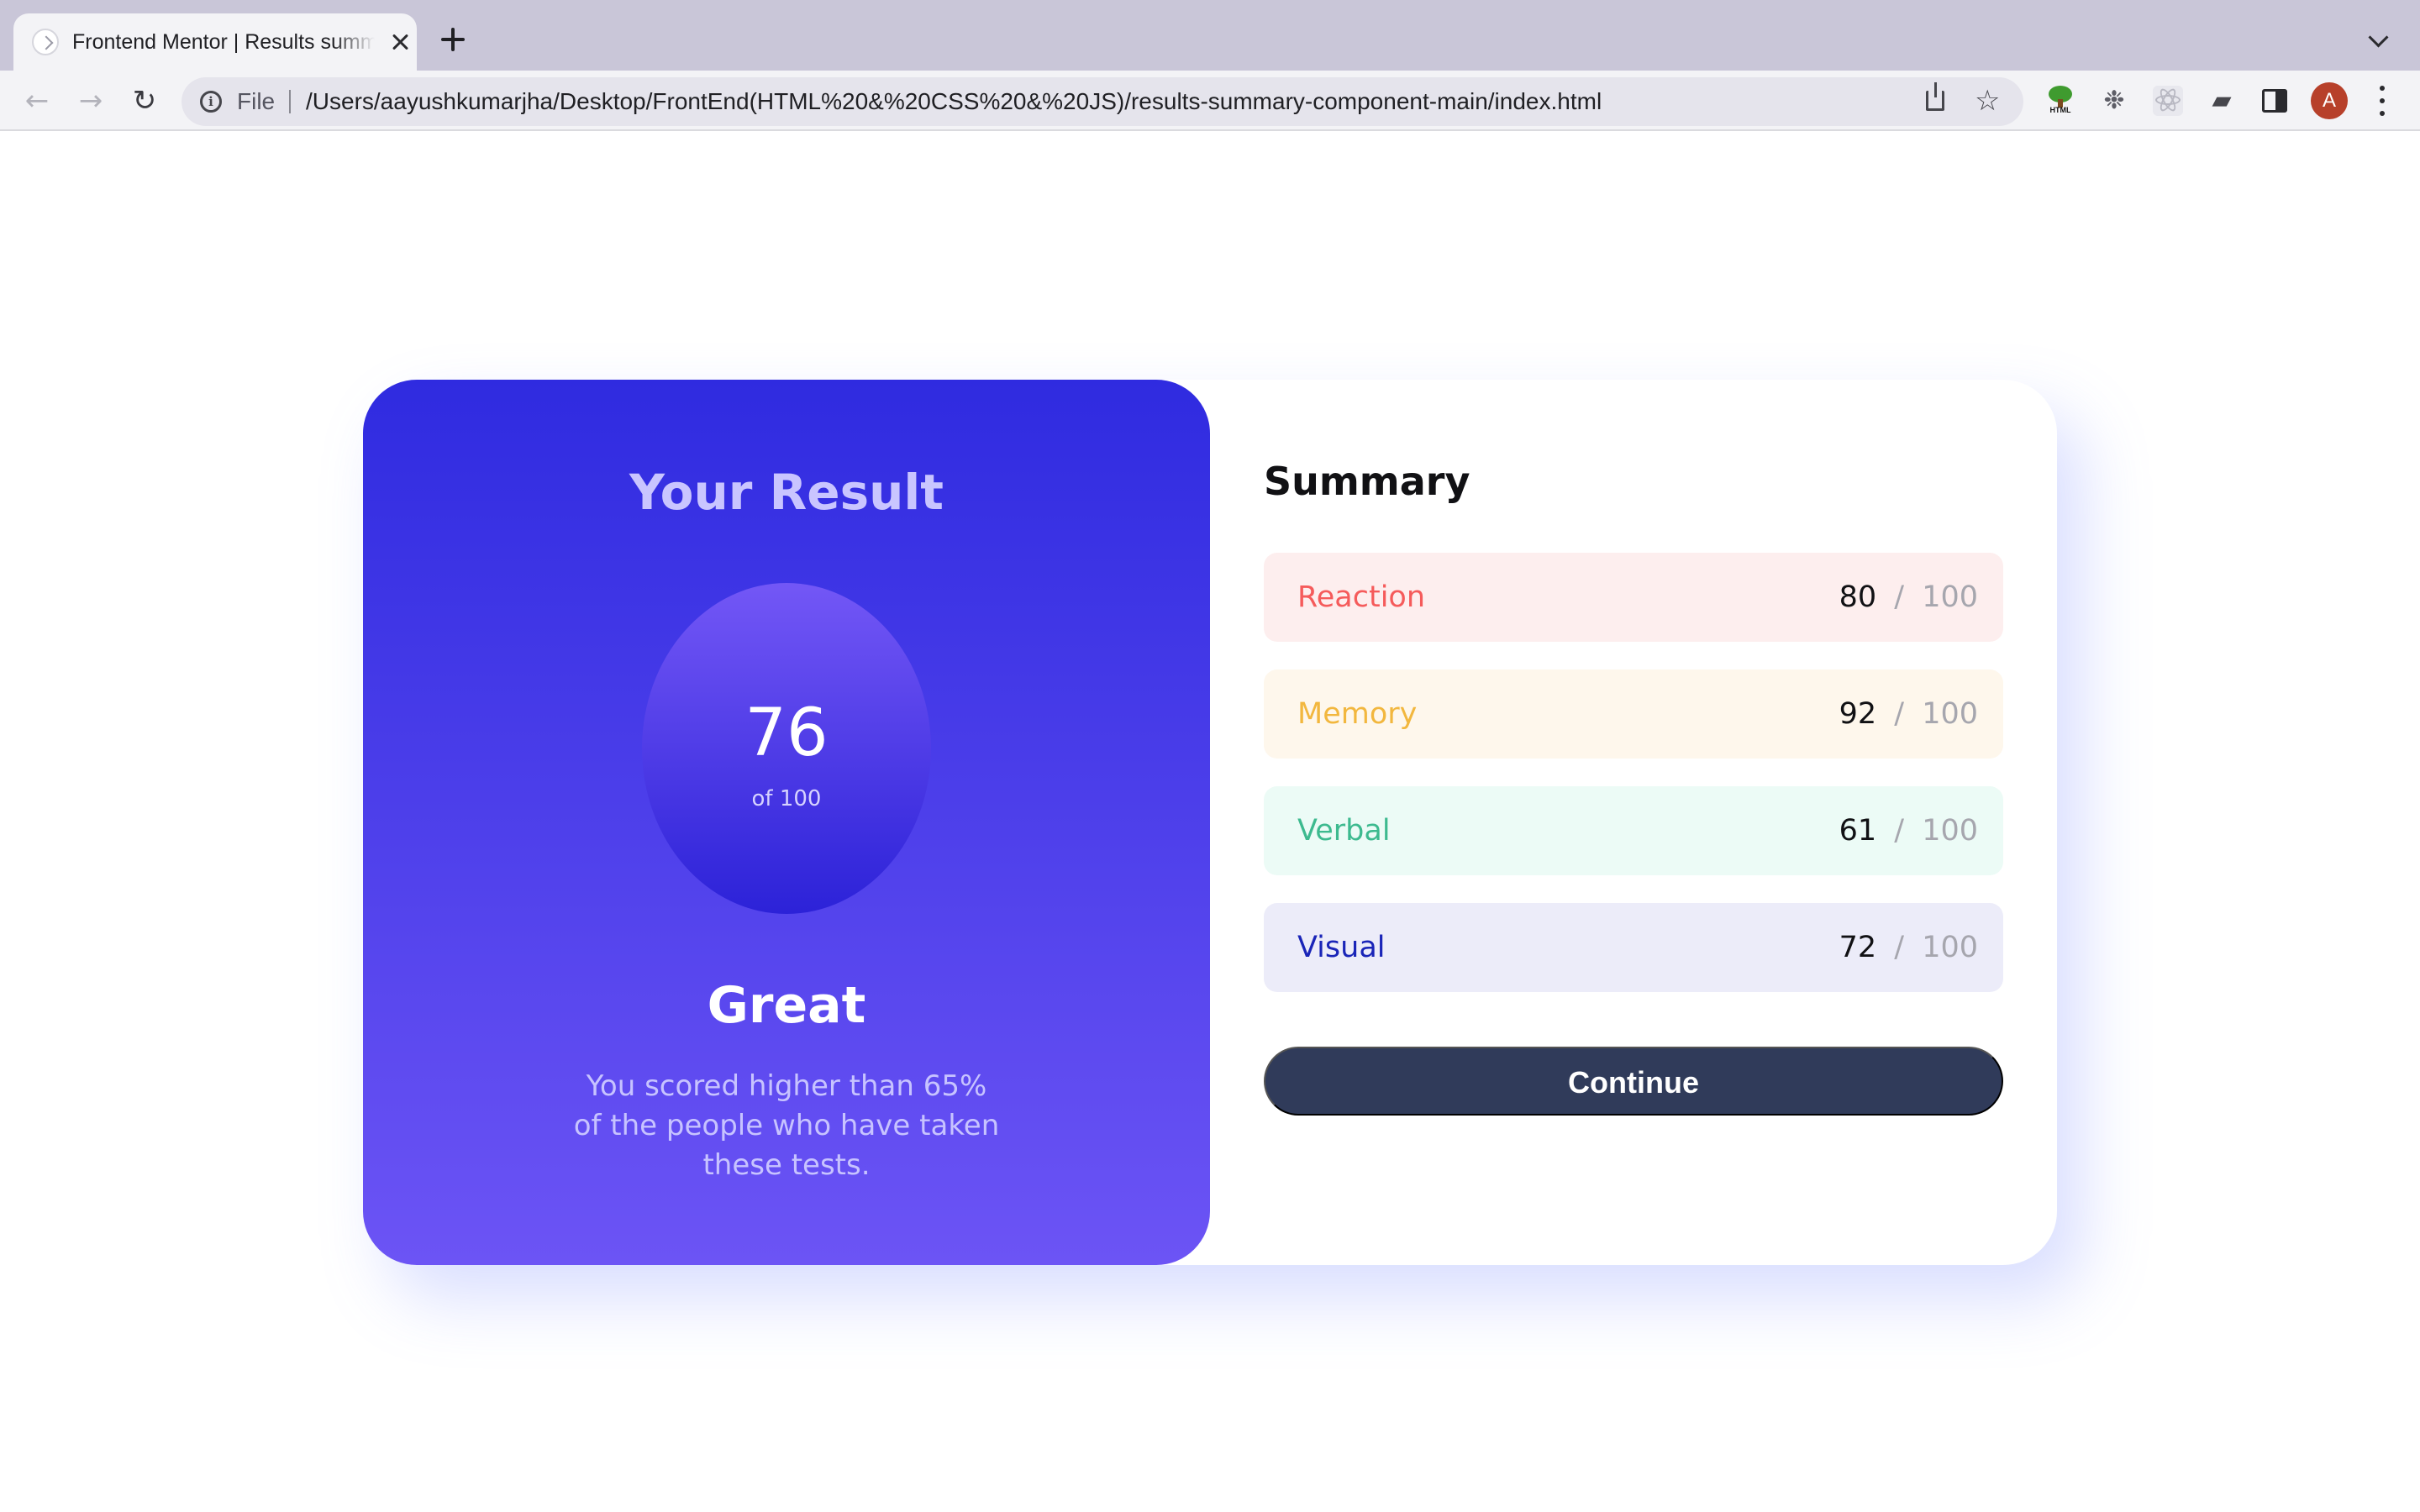 Image resolution: width=2420 pixels, height=1512 pixels. What do you see at coordinates (90, 100) in the screenshot?
I see `forward-arrow-icon: →` at bounding box center [90, 100].